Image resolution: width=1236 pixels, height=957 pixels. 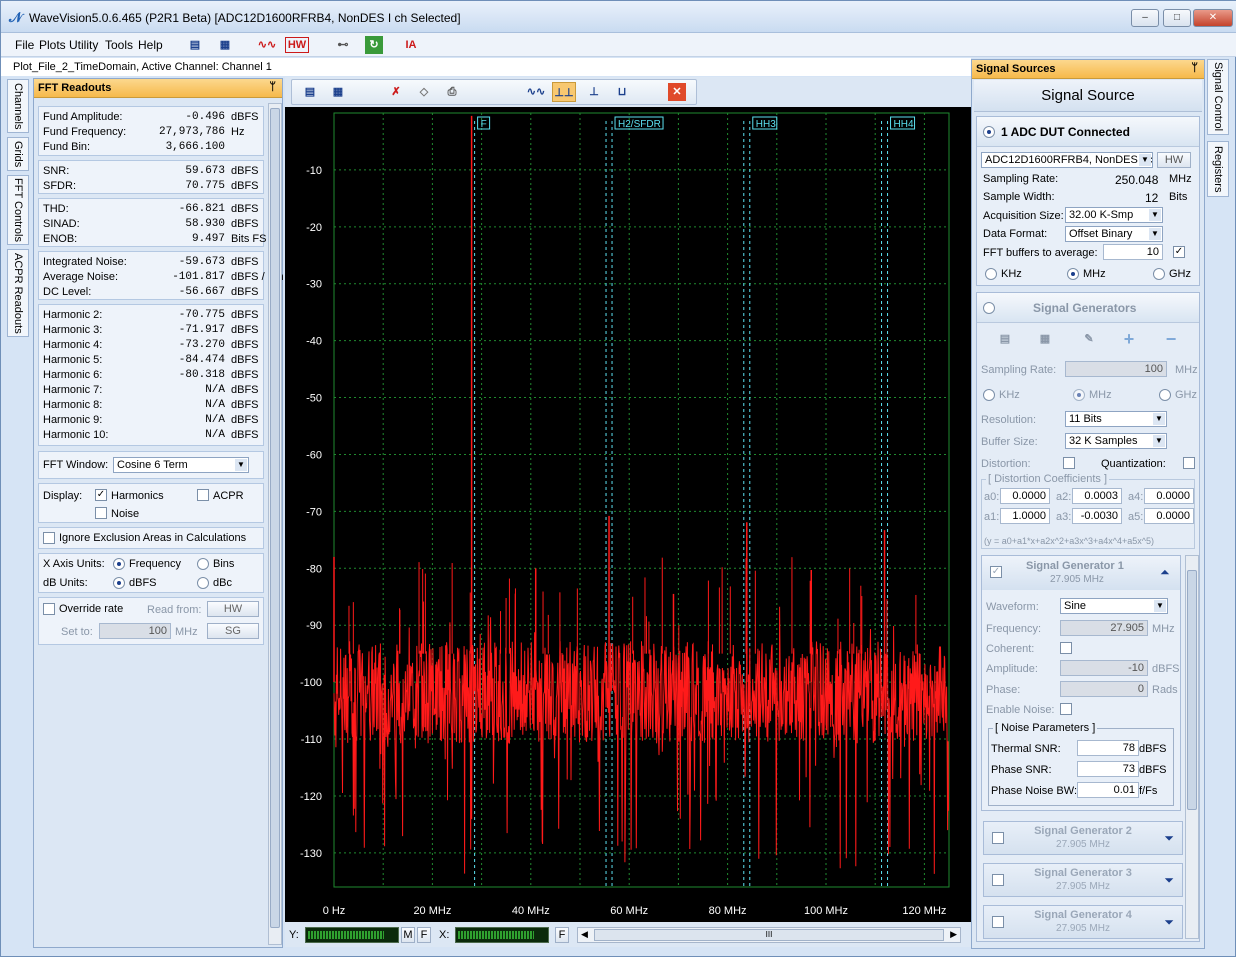 What do you see at coordinates (203, 583) in the screenshot?
I see `db-units-dbc-radio` at bounding box center [203, 583].